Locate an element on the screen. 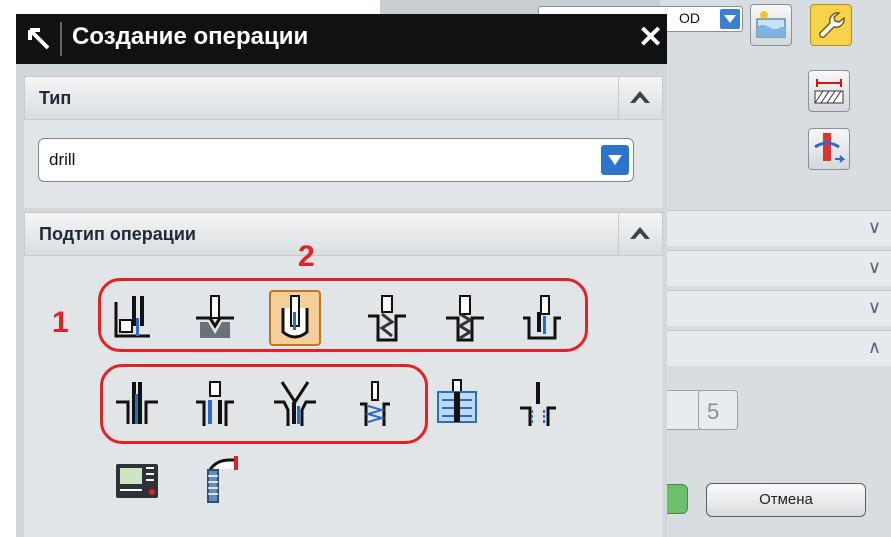 The image size is (891, 537). subtype-section-header: Подтип операции is located at coordinates (343, 234).